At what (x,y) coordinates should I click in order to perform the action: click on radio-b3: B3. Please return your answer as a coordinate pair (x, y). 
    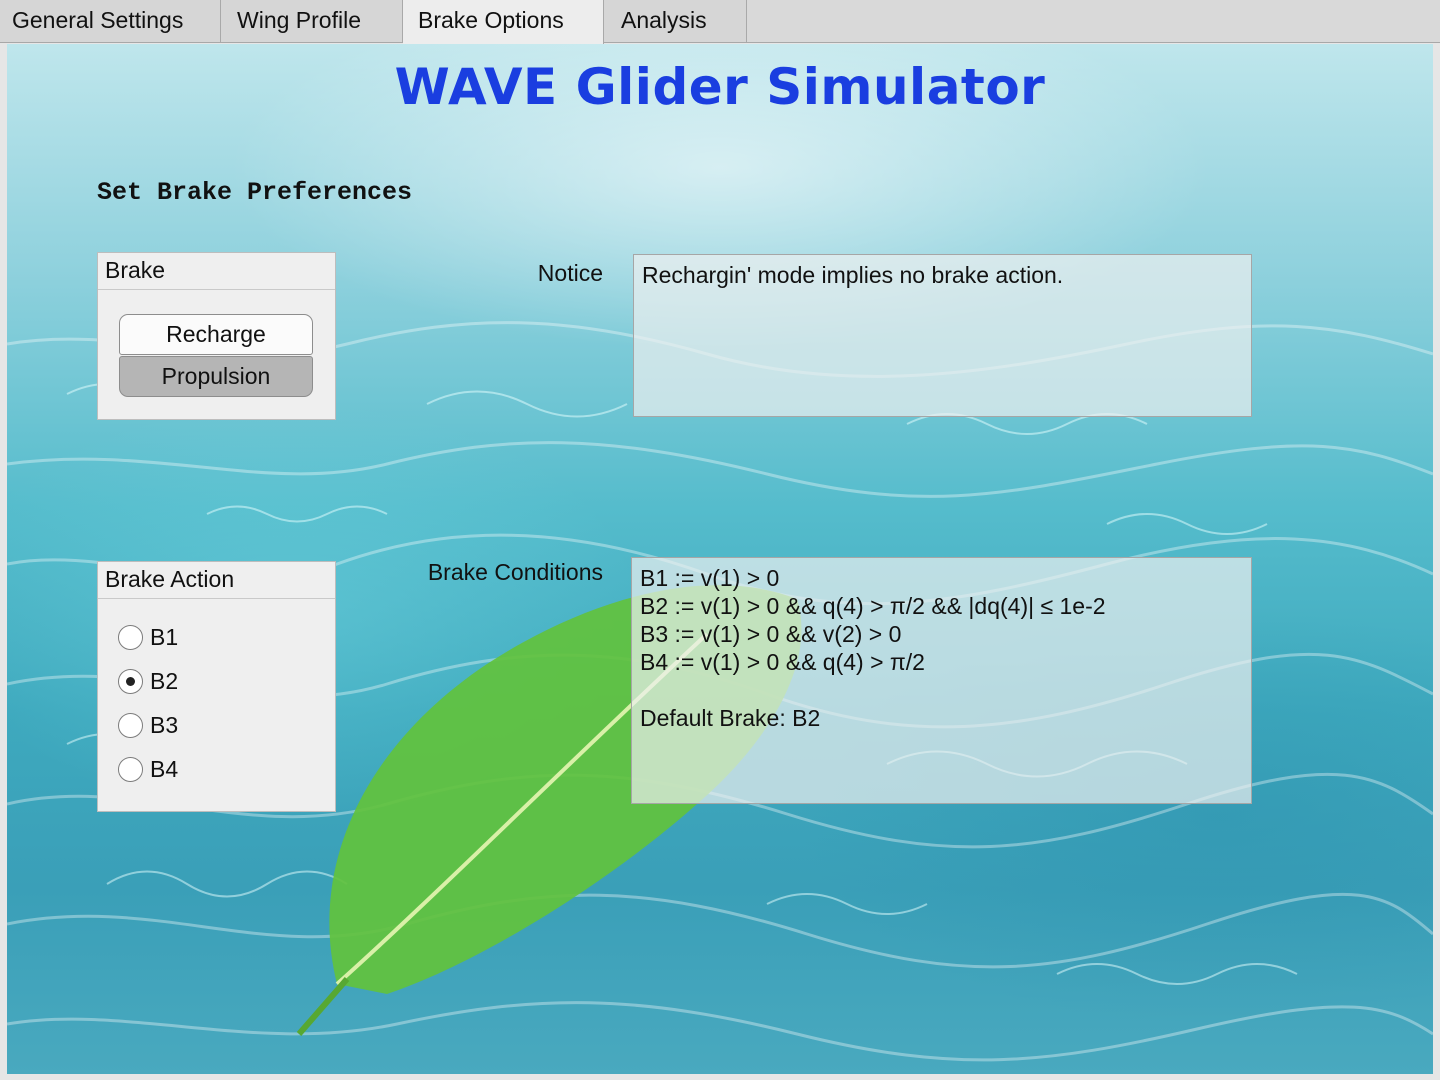
    Looking at the image, I should click on (148, 725).